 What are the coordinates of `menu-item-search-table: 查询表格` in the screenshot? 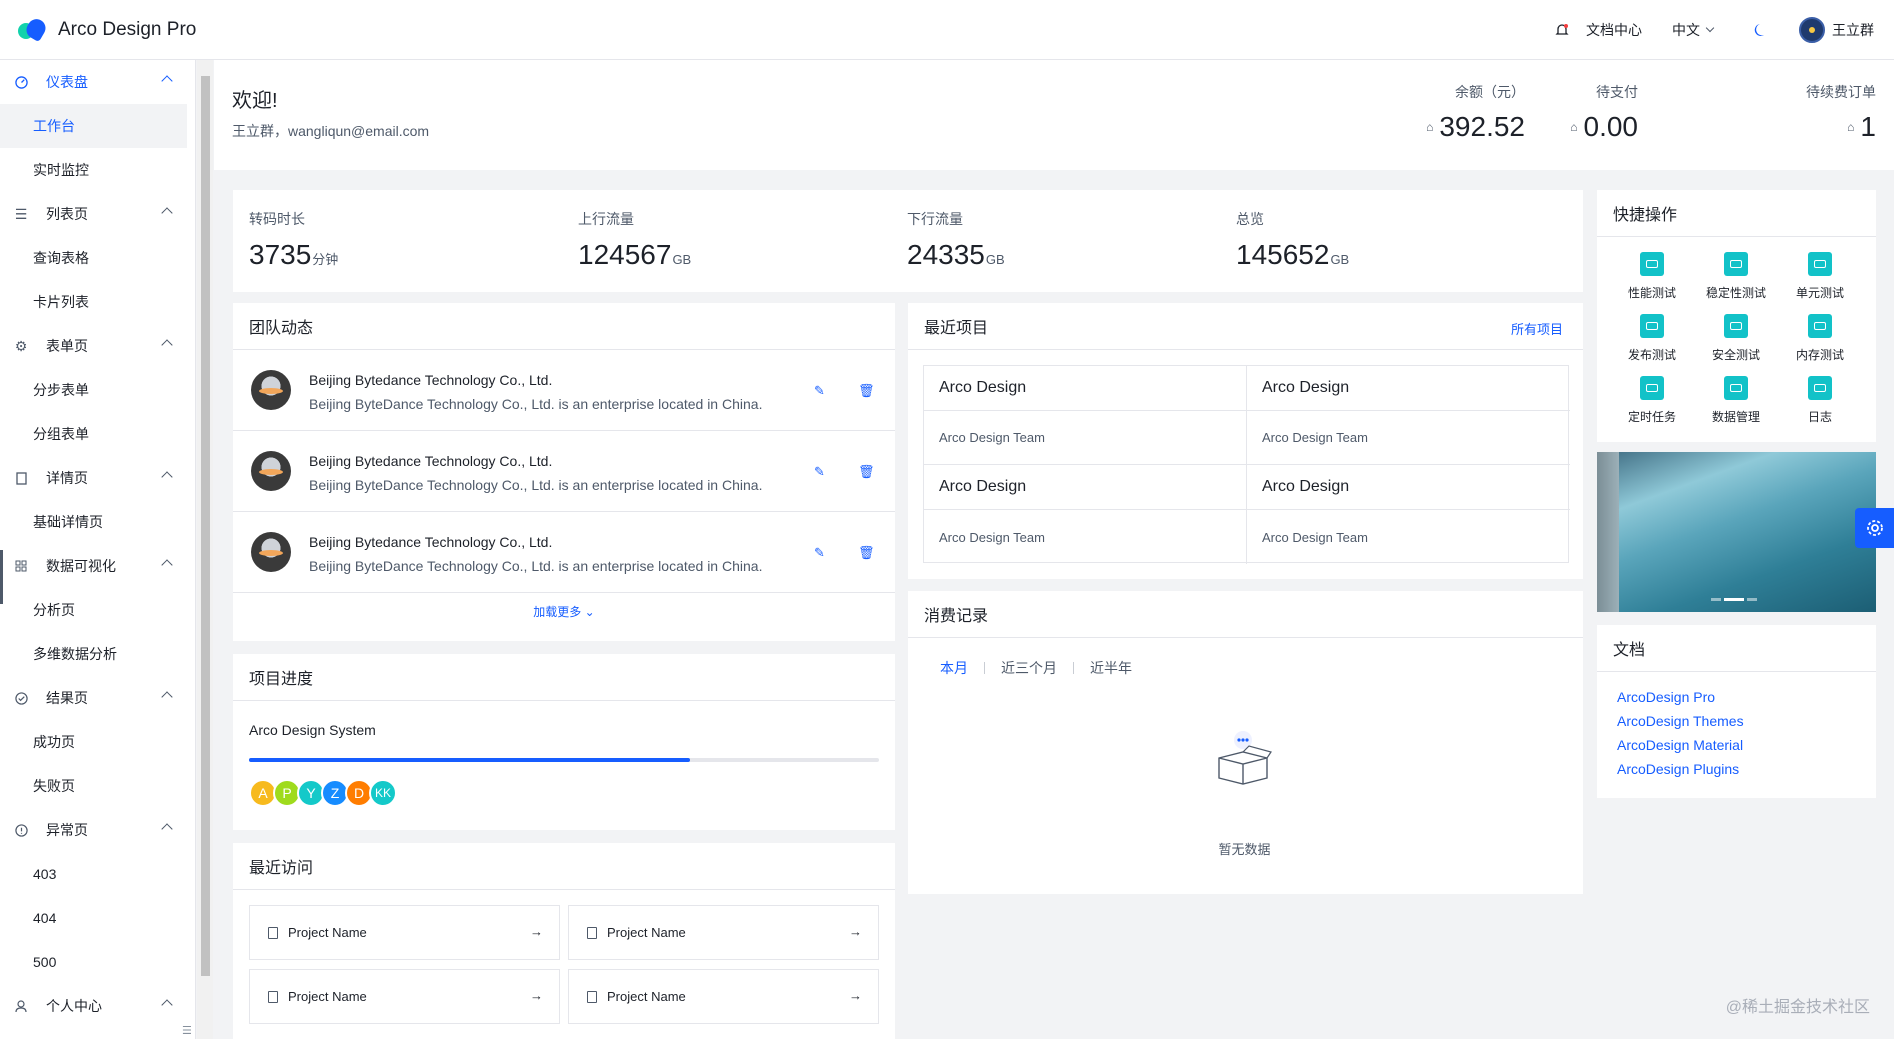 It's located at (97, 258).